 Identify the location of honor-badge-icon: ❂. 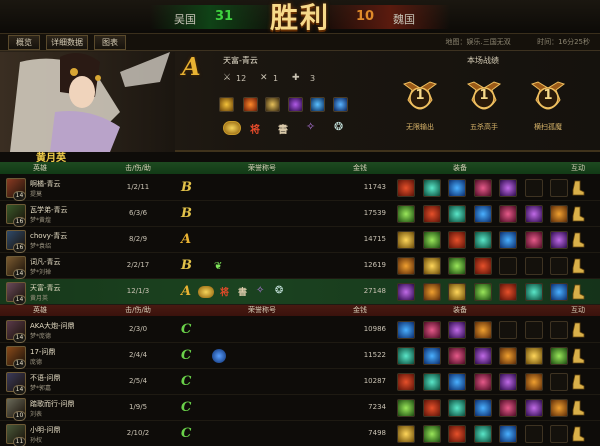
(338, 126).